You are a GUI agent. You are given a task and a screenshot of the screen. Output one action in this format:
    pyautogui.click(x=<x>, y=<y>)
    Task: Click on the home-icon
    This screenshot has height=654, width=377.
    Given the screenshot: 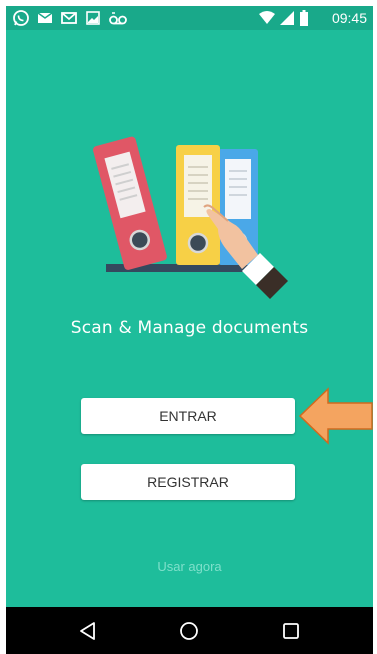 What is the action you would take?
    pyautogui.click(x=189, y=631)
    